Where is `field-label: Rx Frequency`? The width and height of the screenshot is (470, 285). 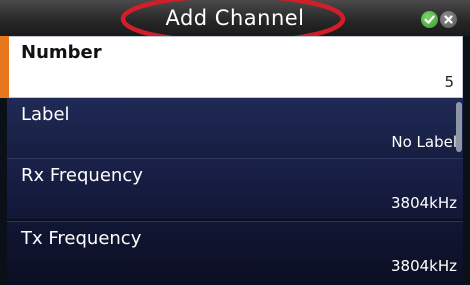 field-label: Rx Frequency is located at coordinates (82, 175).